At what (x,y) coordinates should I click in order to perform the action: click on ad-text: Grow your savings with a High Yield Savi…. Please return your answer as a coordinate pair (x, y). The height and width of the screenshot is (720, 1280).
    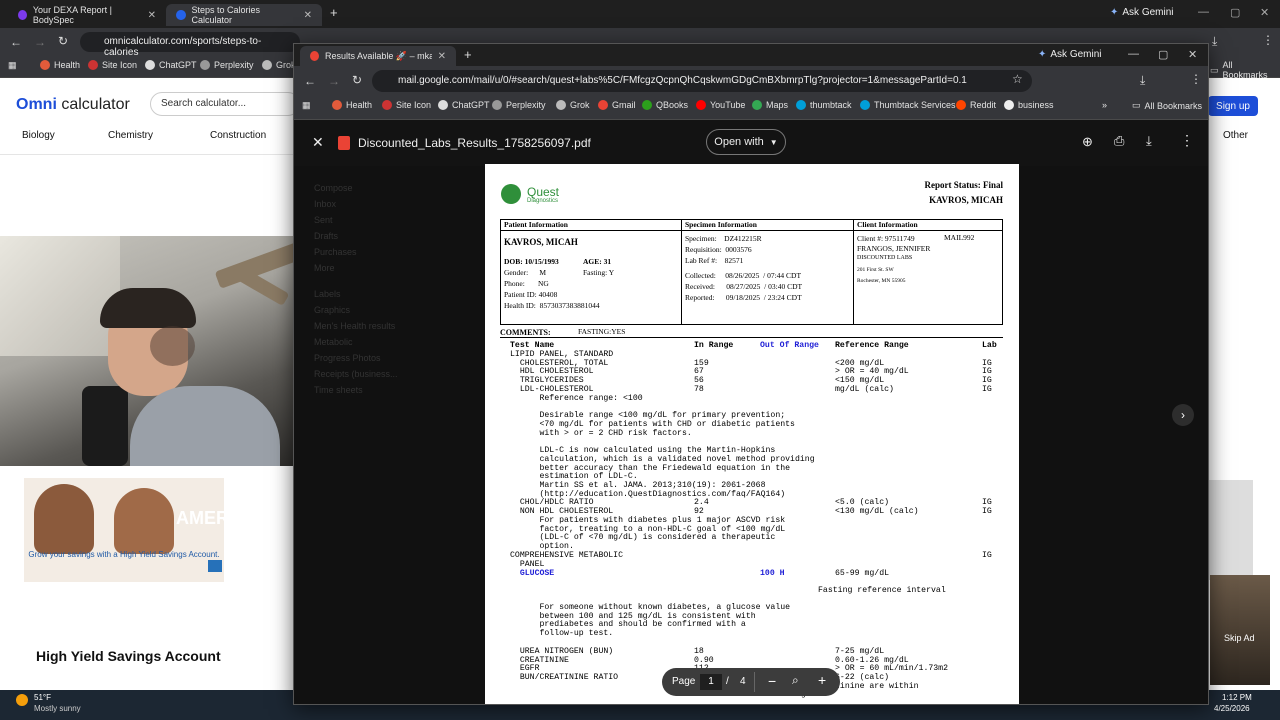
    Looking at the image, I should click on (124, 554).